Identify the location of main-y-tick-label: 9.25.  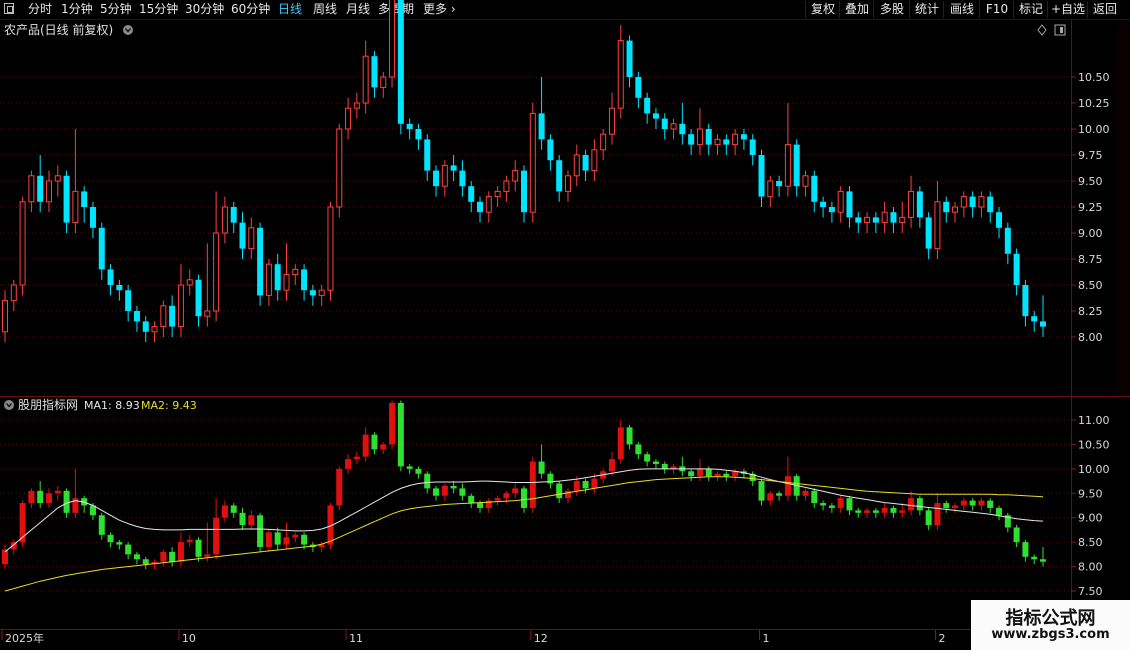
(1090, 207).